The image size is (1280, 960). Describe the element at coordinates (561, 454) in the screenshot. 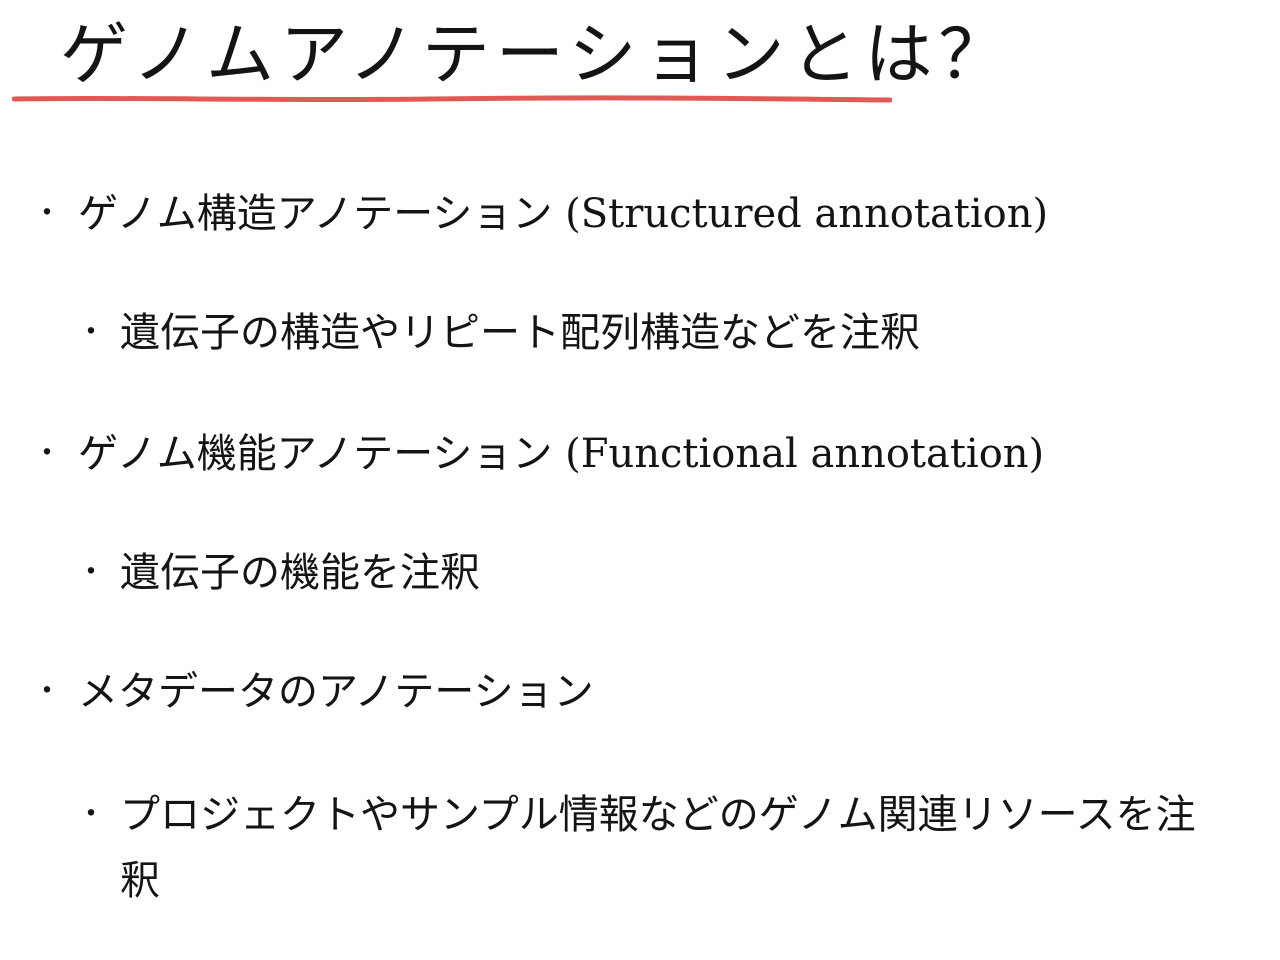

I see `bullet-text: ゲノム機能アノテーション (Functional annotation)` at that location.